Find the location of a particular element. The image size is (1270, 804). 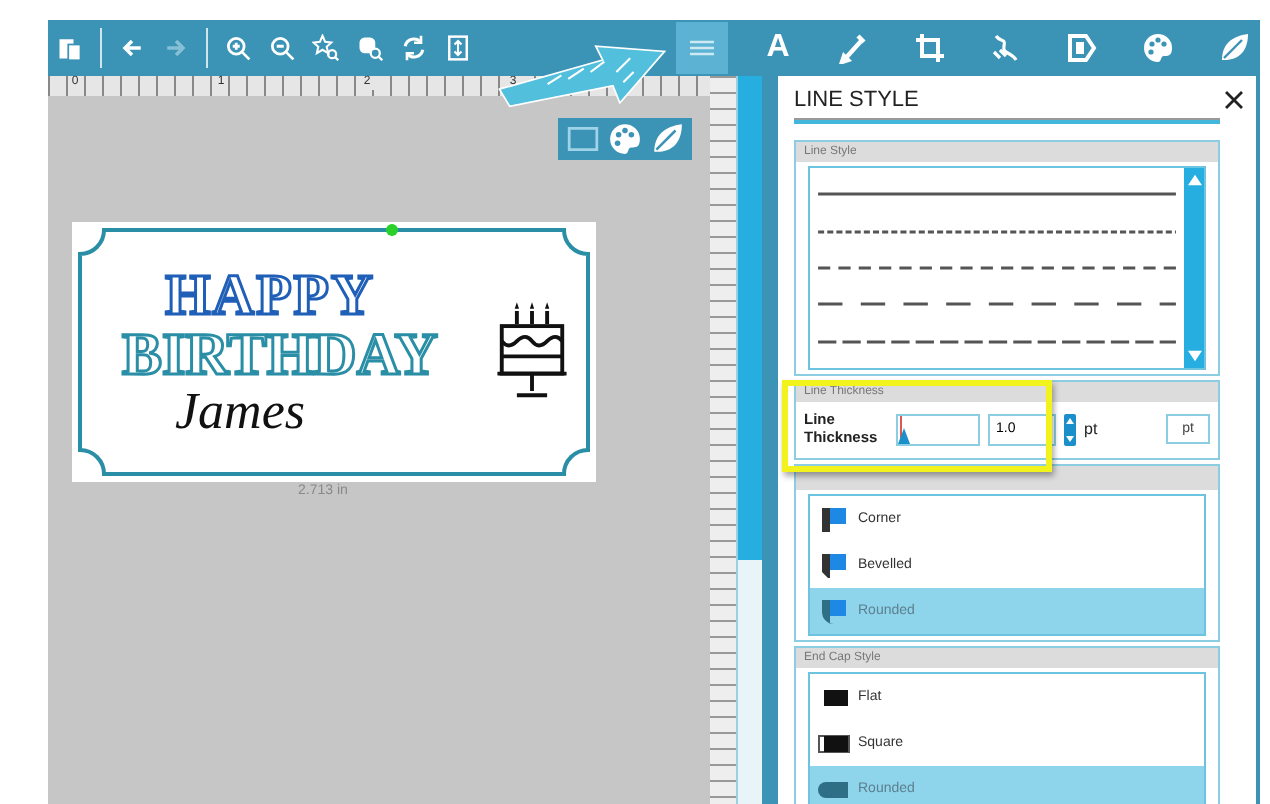

design-title: HAPPY is located at coordinates (270, 296).